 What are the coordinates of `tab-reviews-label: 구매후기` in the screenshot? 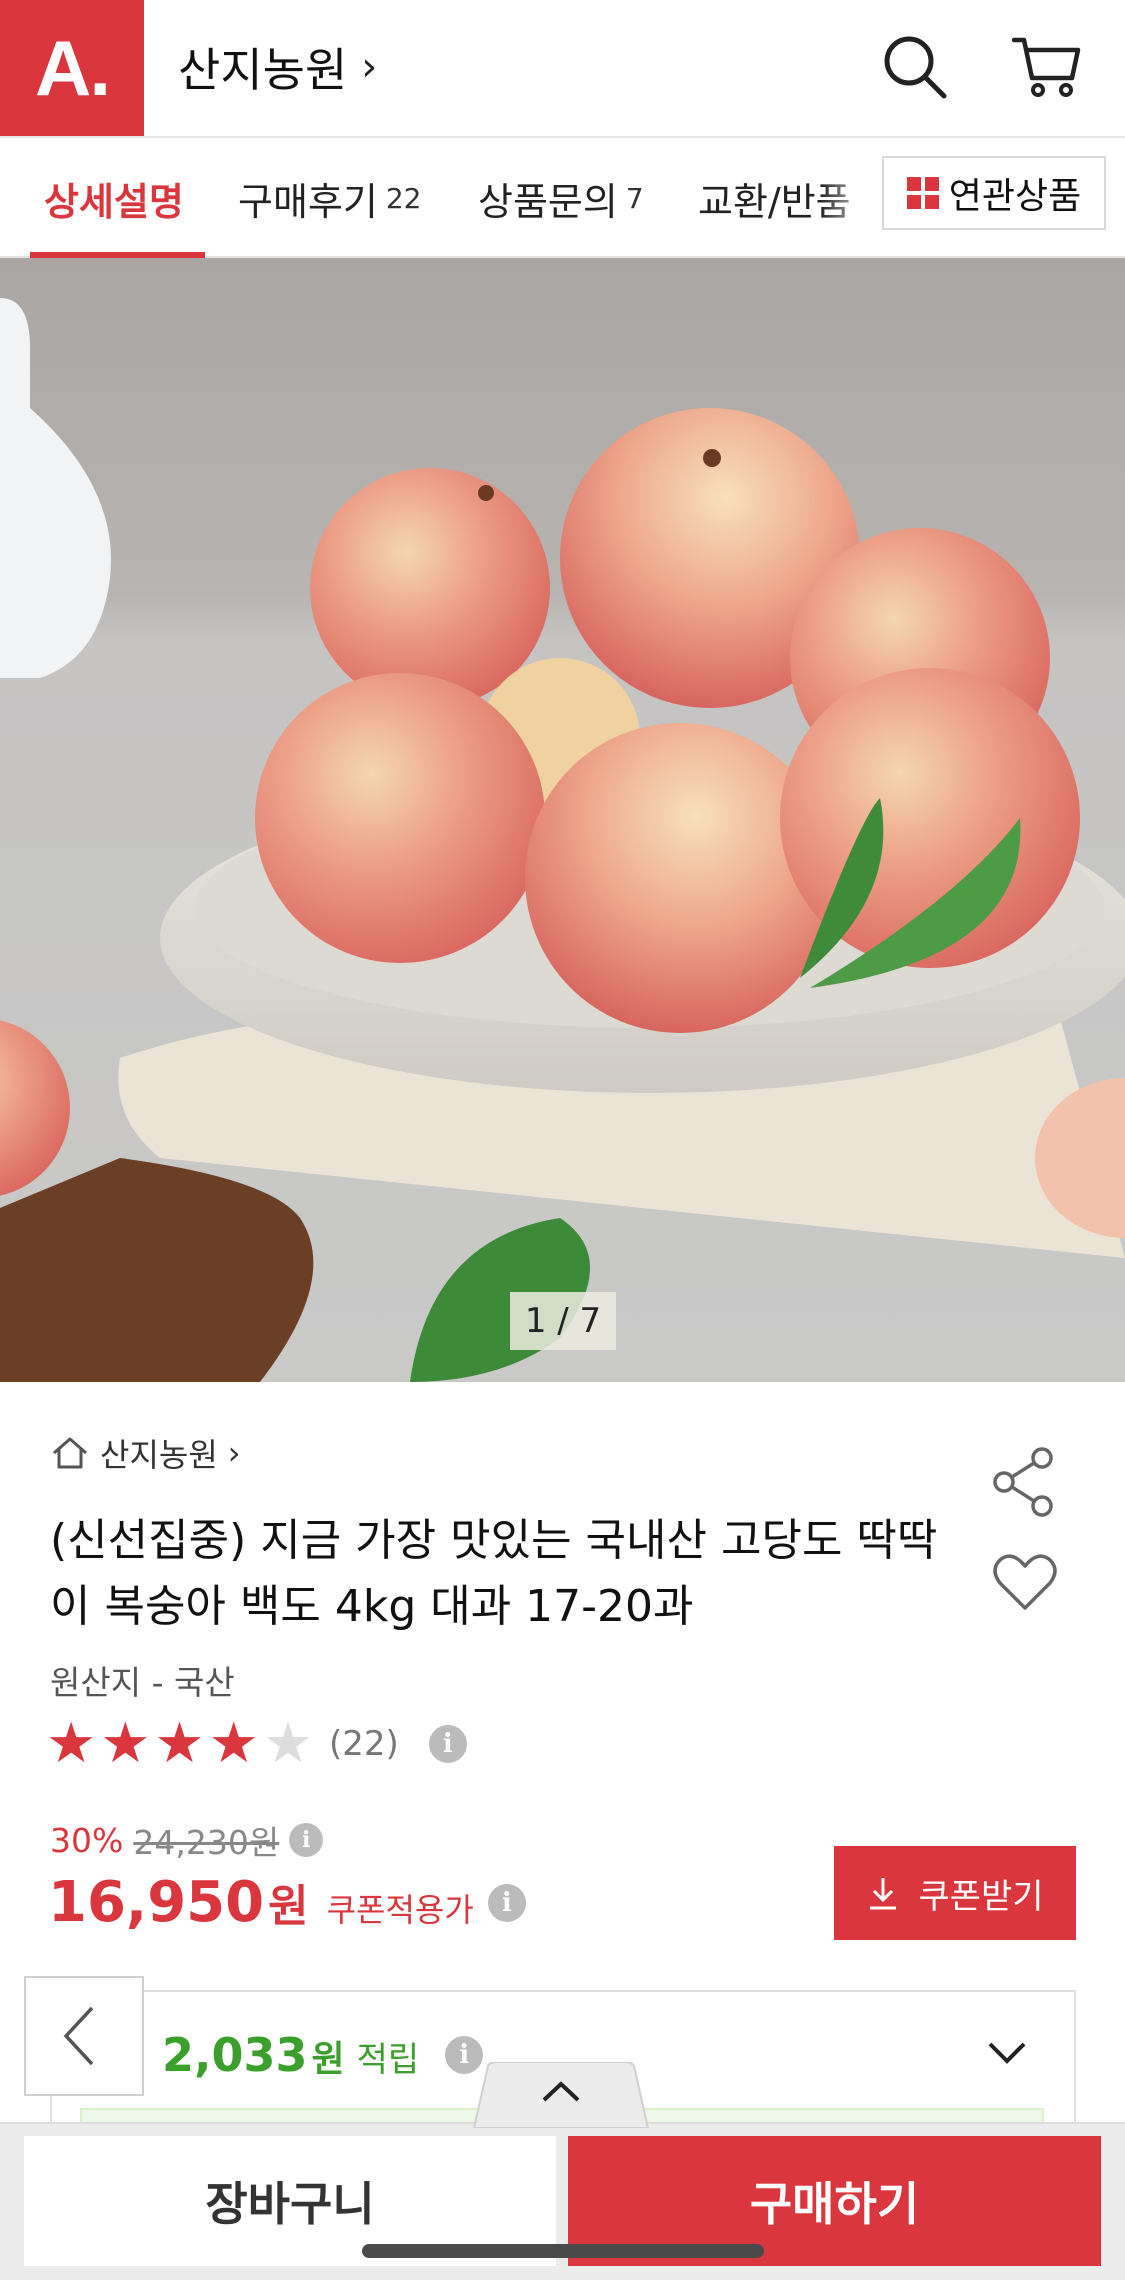 It's located at (308, 201).